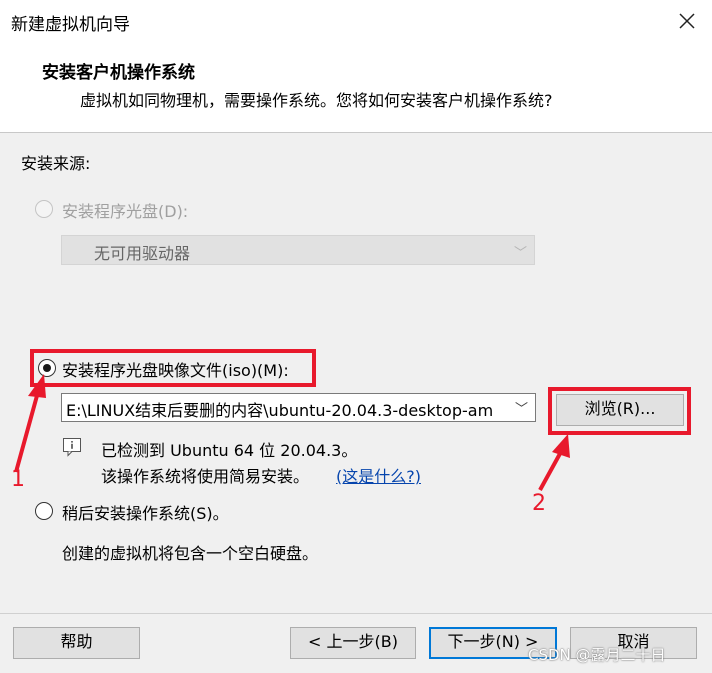  Describe the element at coordinates (229, 450) in the screenshot. I see `detected-os-text: 已检测到 Ubuntu 64 位 20.04.3。` at that location.